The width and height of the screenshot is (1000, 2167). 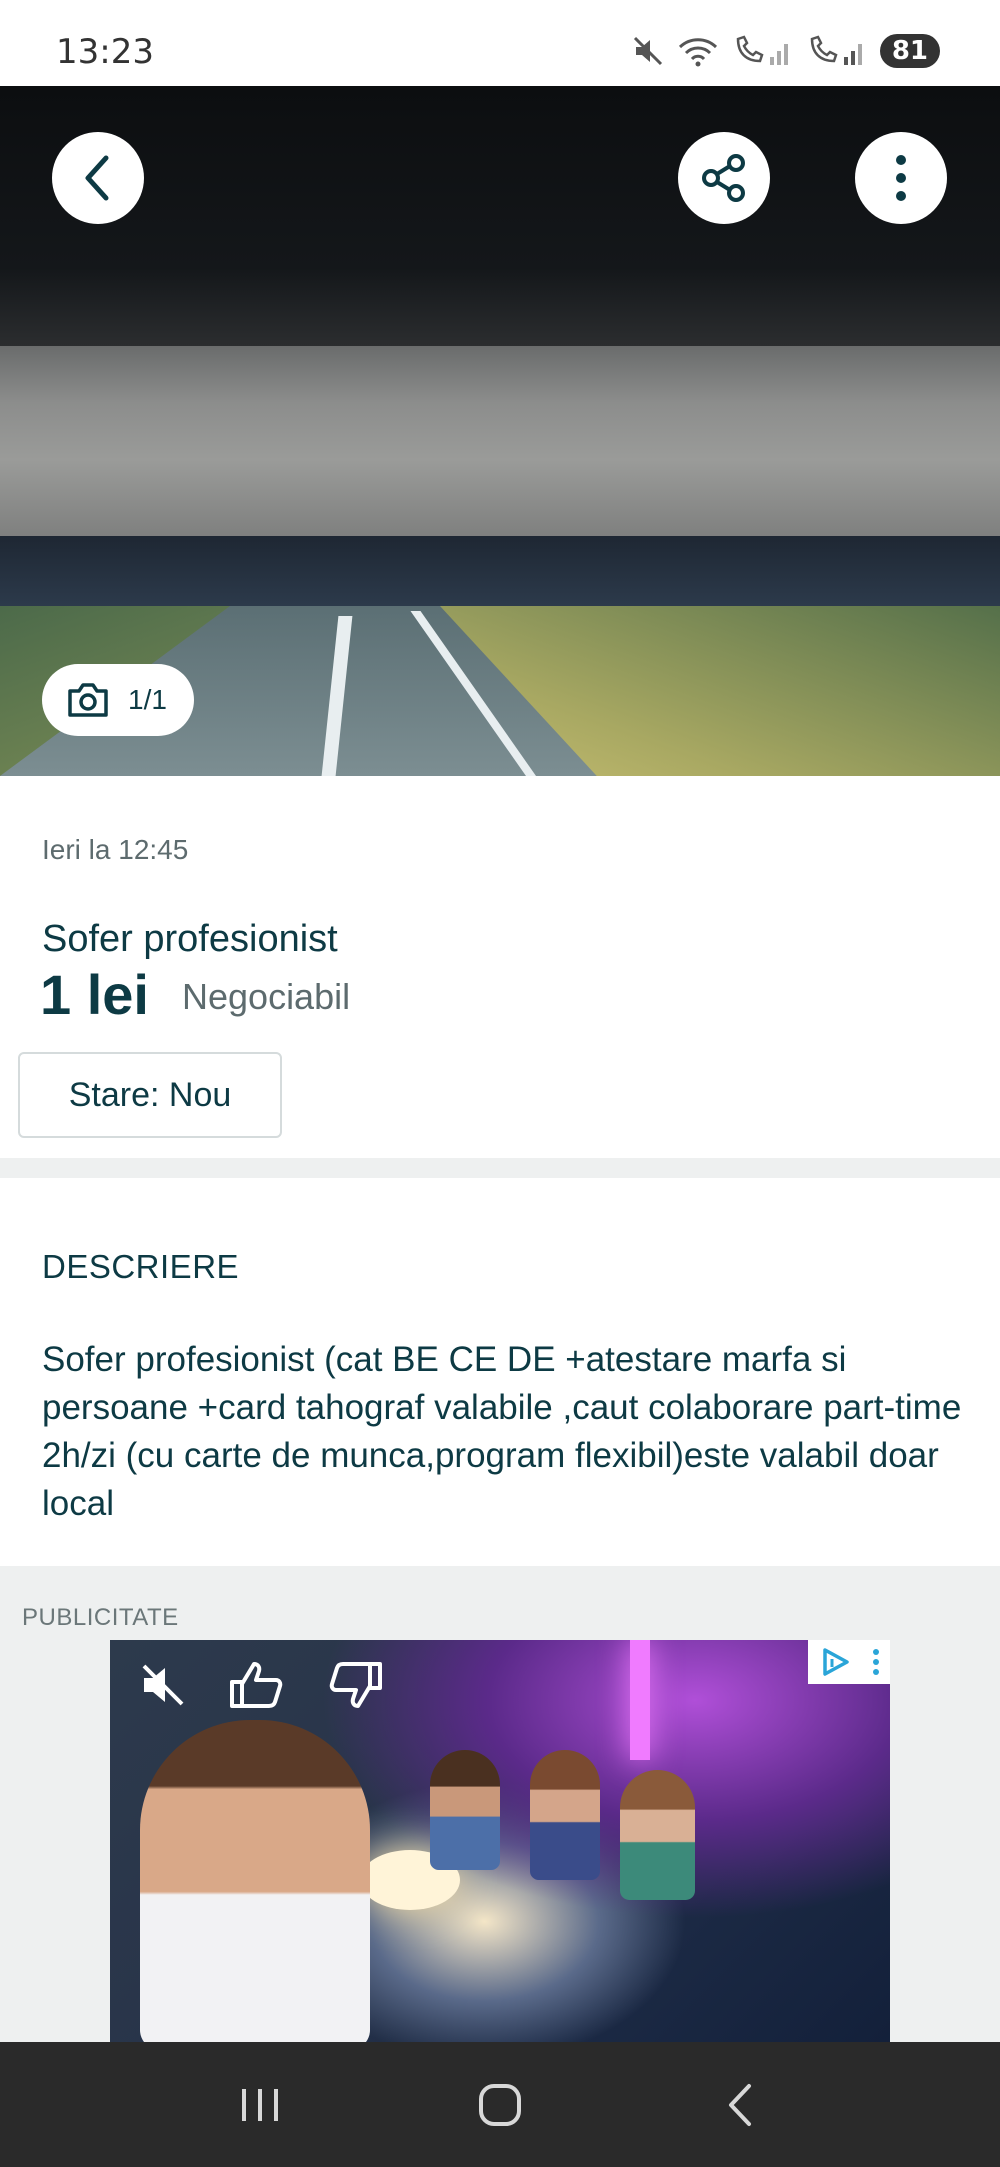 What do you see at coordinates (500, 441) in the screenshot?
I see `photo-visor` at bounding box center [500, 441].